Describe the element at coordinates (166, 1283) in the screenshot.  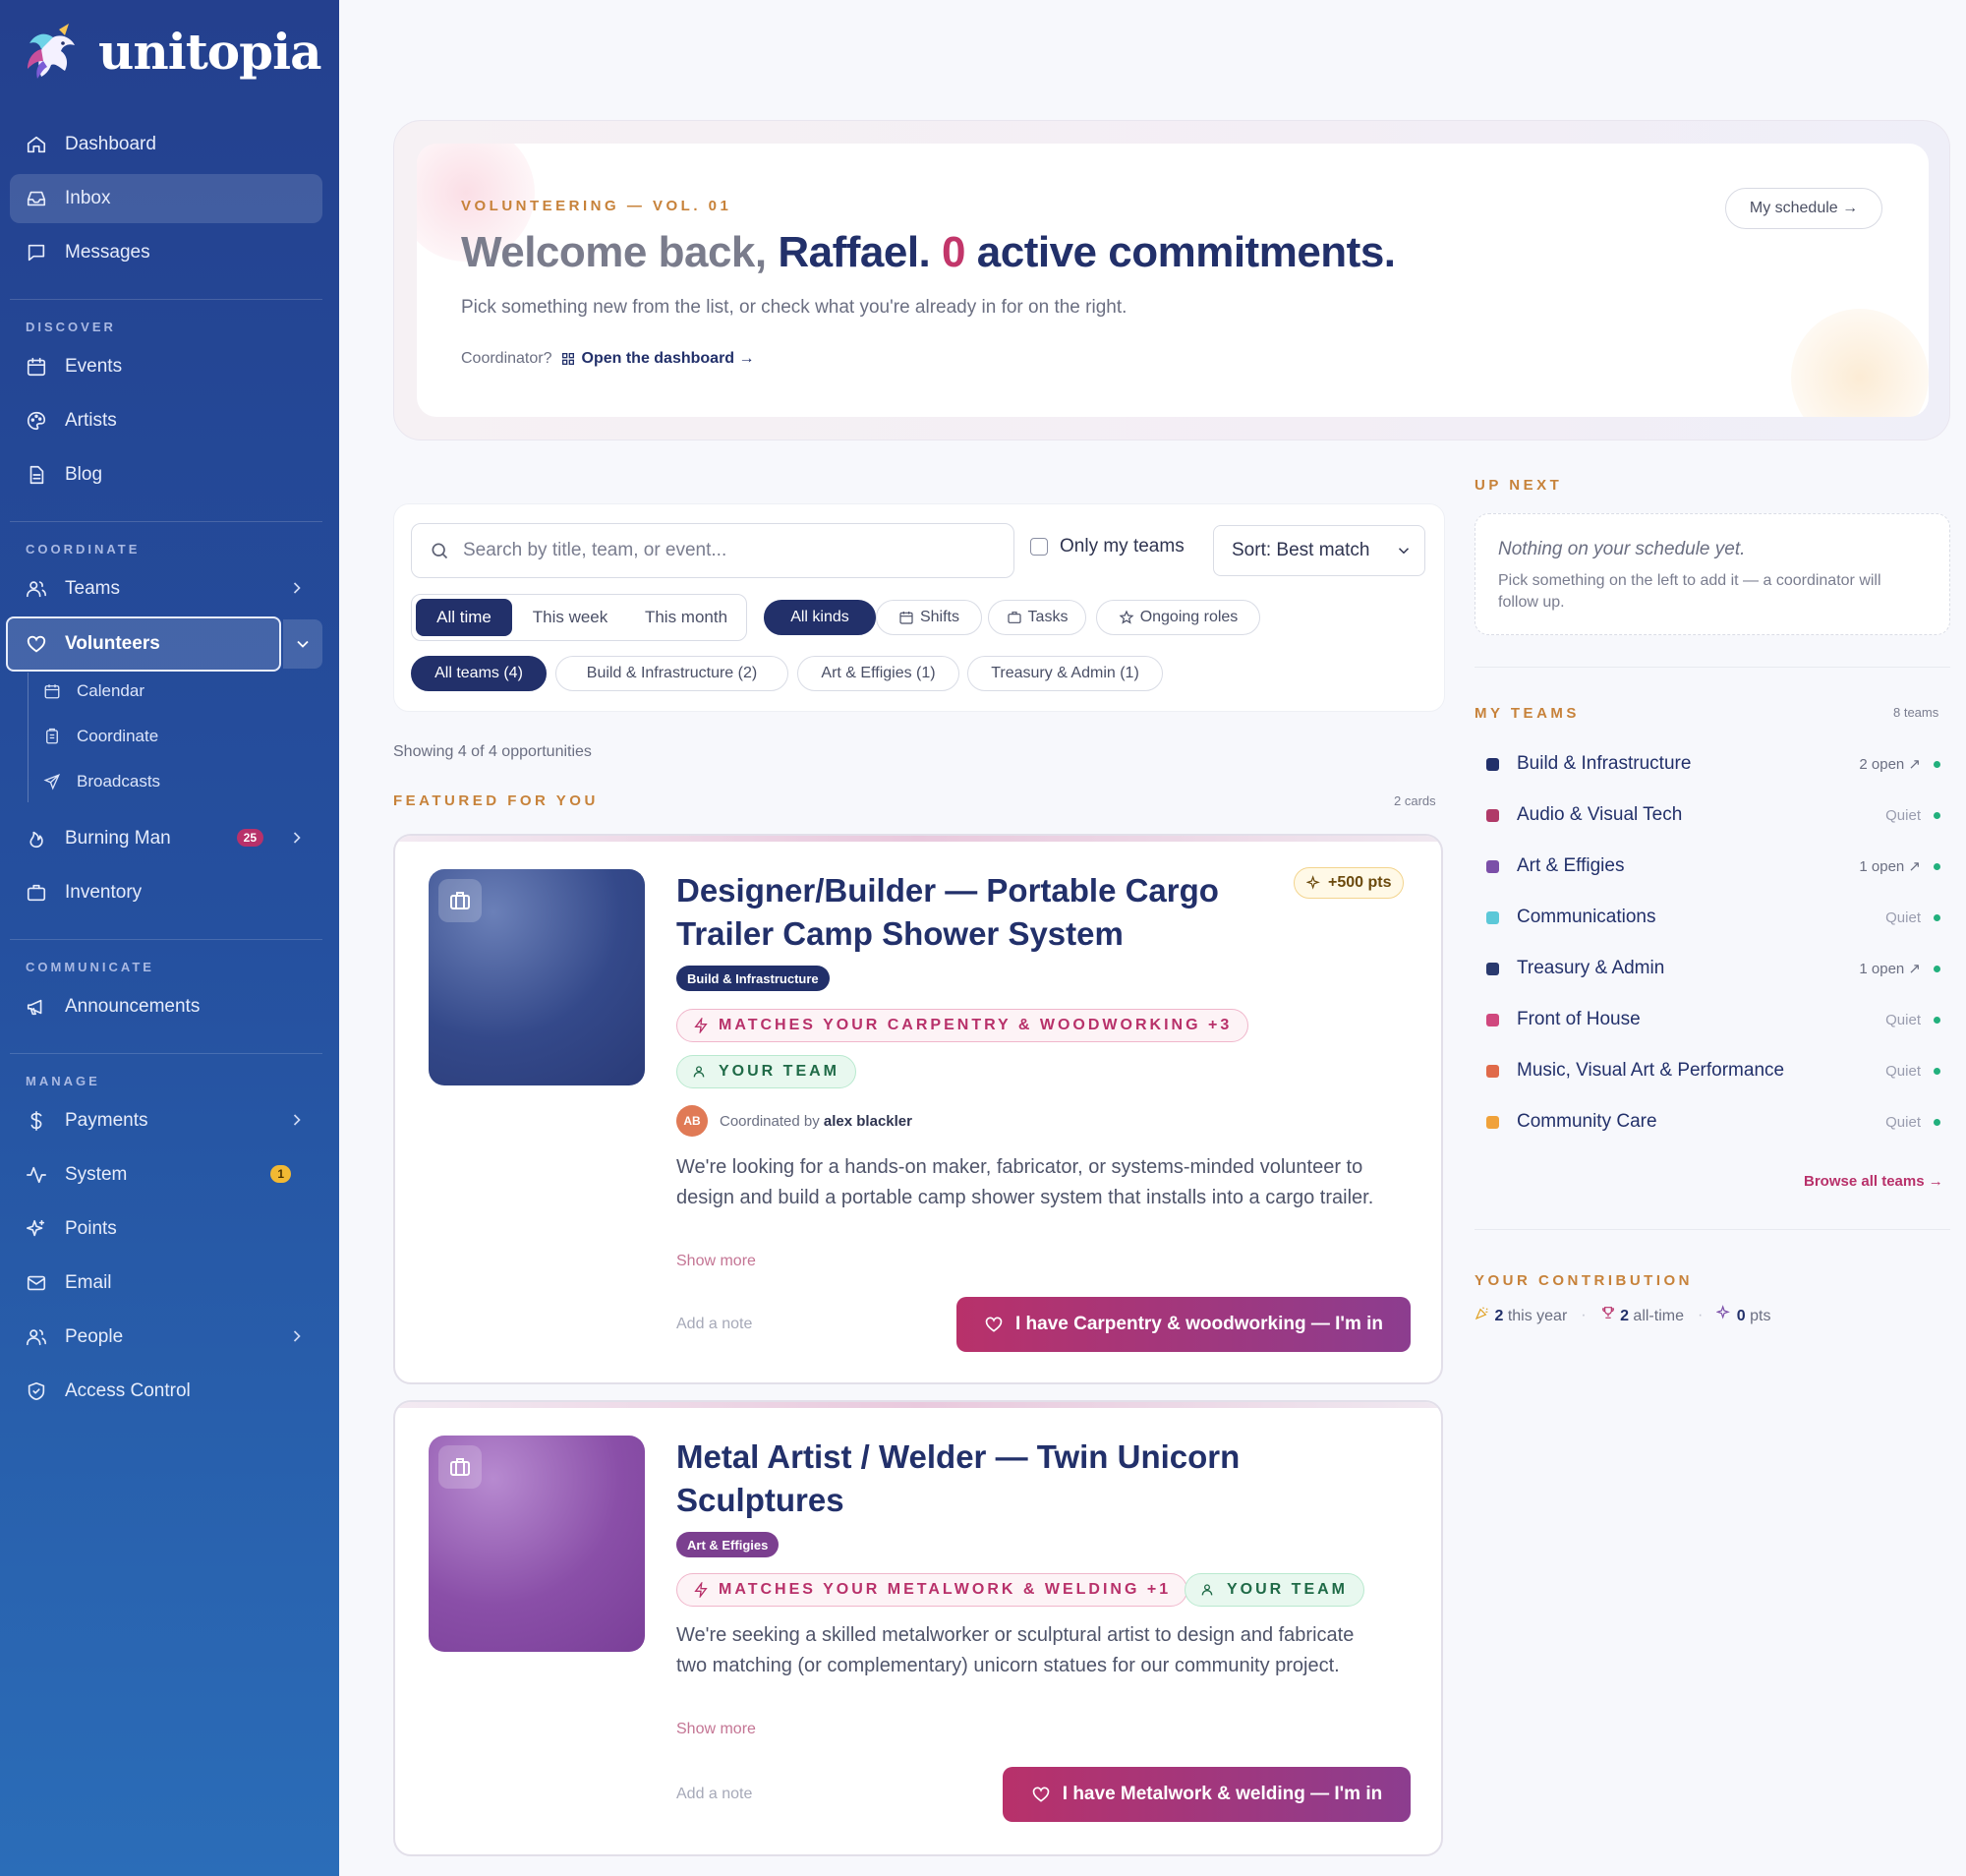
I see `nav-email: Email` at that location.